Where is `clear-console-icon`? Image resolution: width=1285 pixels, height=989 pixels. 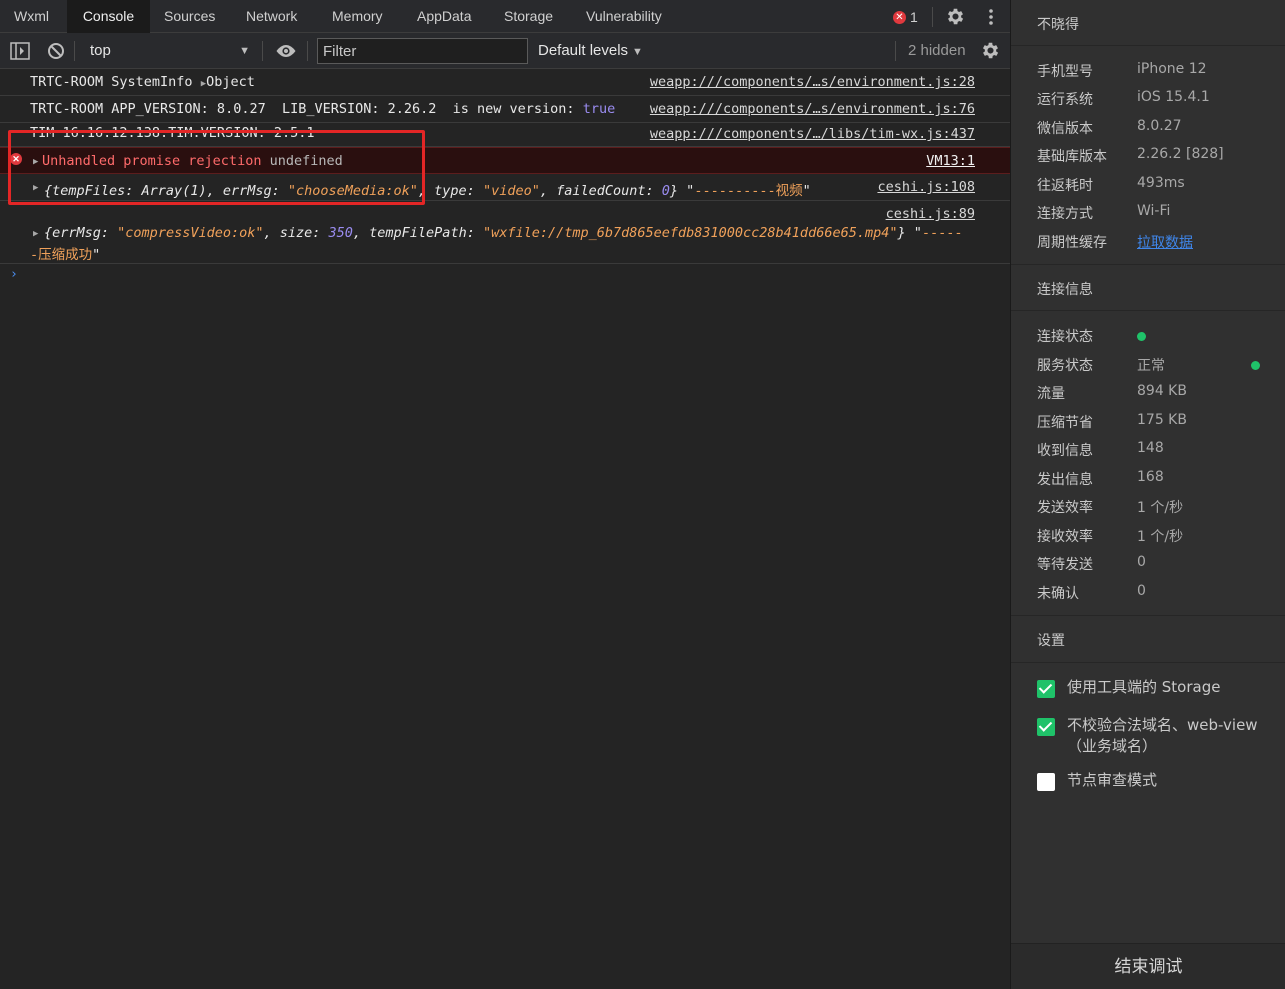
clear-console-icon is located at coordinates (56, 51).